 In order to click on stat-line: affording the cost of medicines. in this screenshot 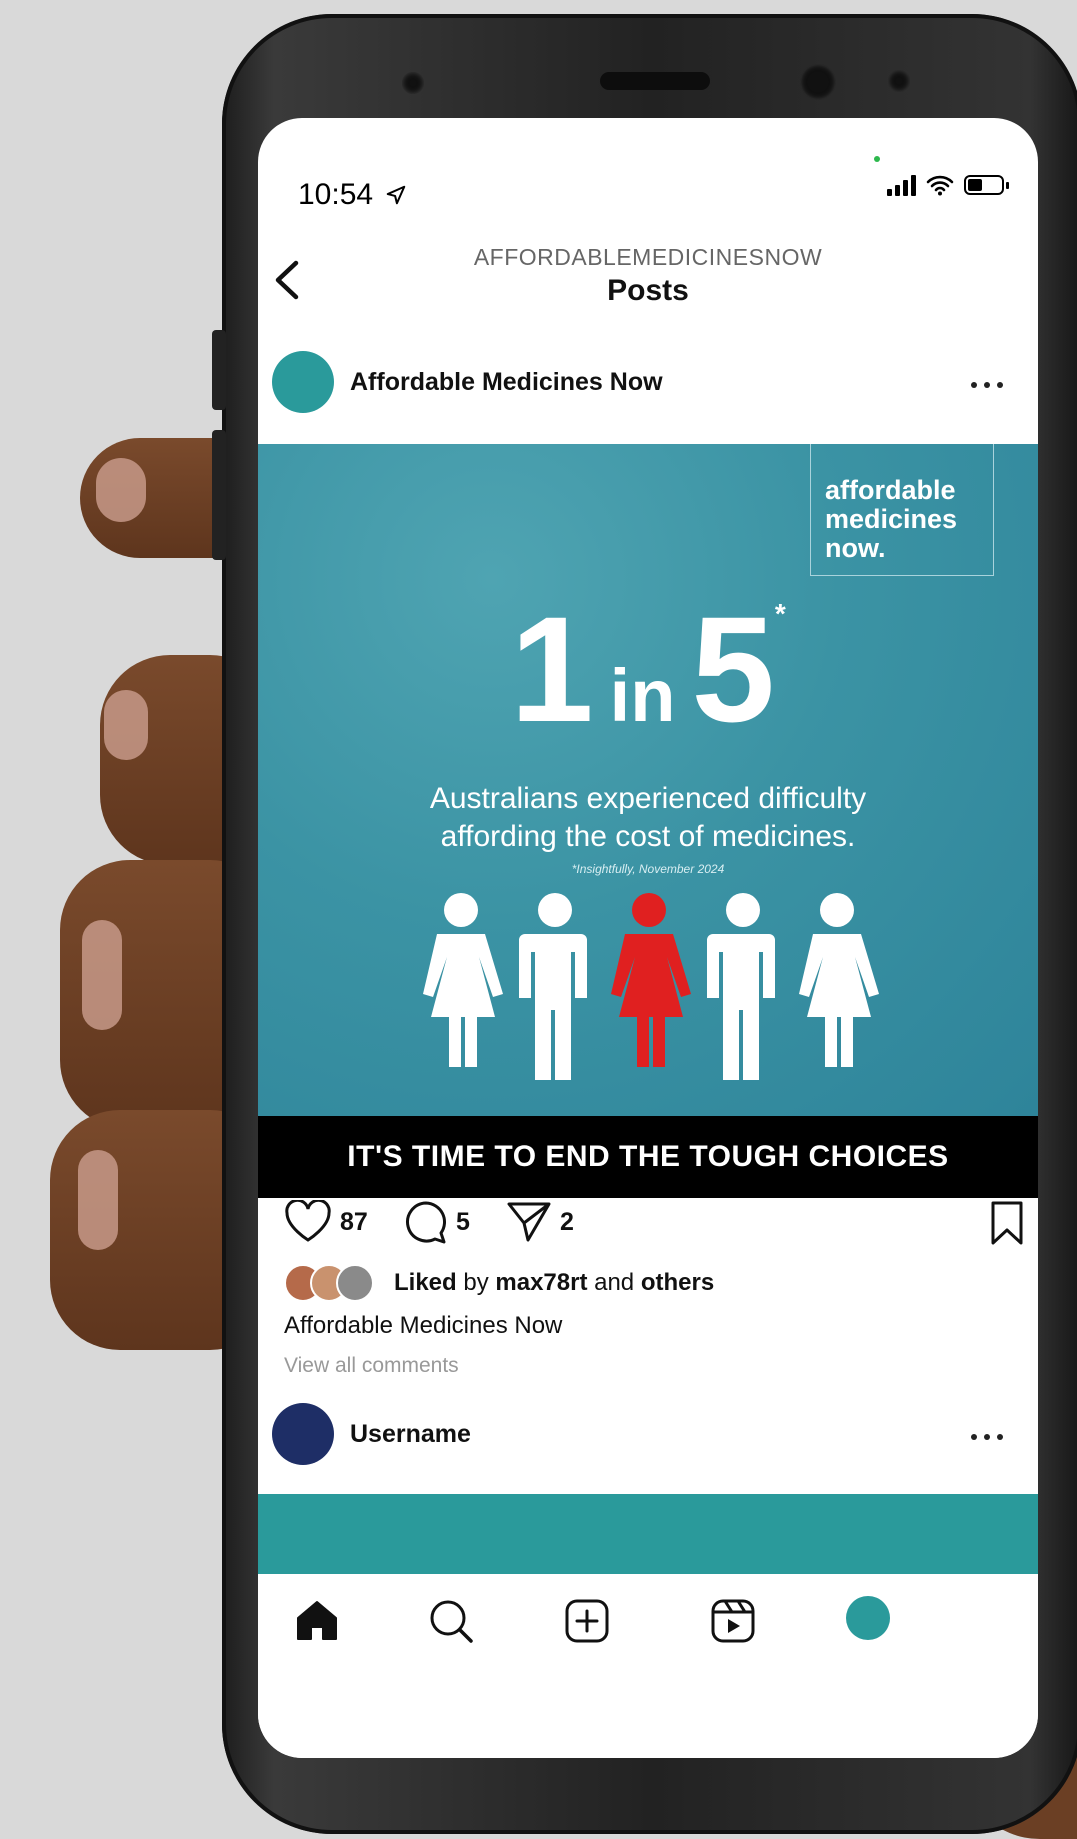, I will do `click(648, 836)`.